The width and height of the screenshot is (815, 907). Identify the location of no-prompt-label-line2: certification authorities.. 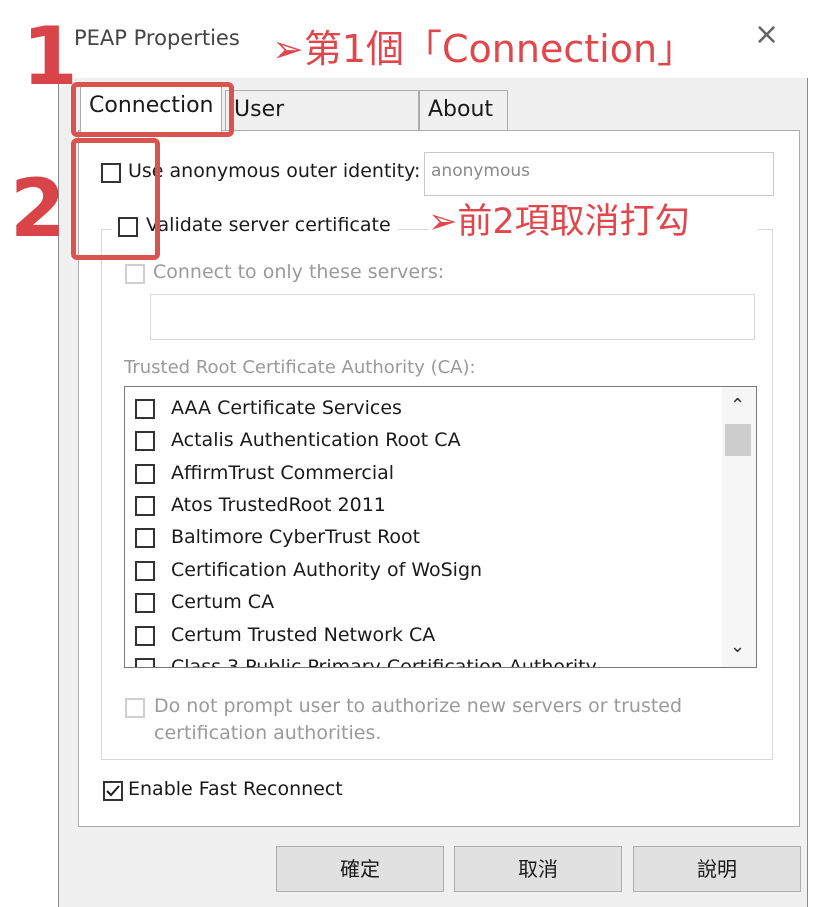
(268, 733).